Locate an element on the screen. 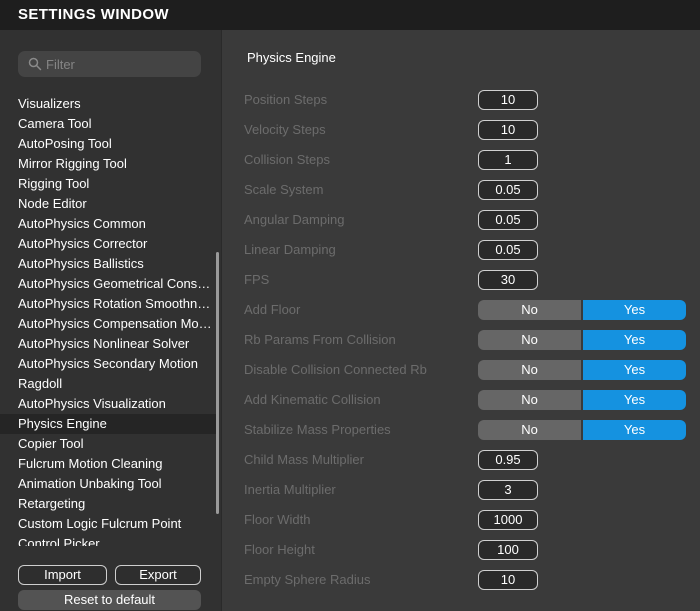 The height and width of the screenshot is (611, 700). sidebar-item: AutoPhysics Secondary Motion is located at coordinates (108, 364).